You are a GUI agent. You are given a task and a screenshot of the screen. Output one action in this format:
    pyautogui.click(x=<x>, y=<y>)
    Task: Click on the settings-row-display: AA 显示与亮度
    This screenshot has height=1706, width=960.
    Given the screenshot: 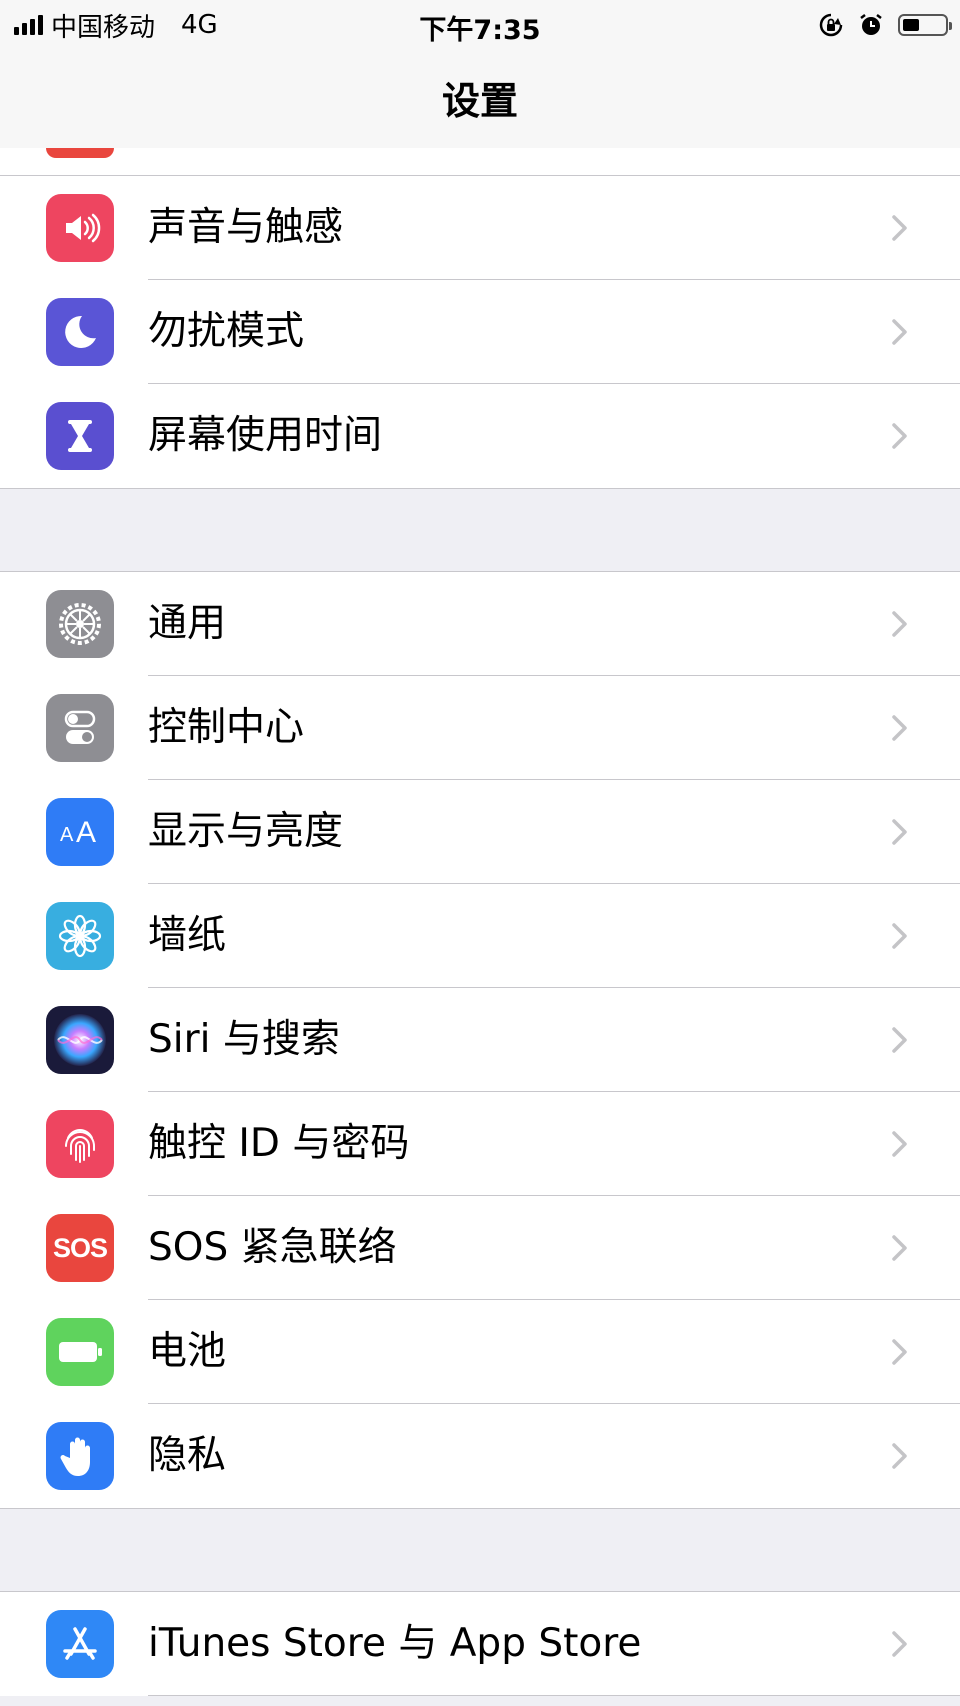 What is the action you would take?
    pyautogui.click(x=480, y=832)
    